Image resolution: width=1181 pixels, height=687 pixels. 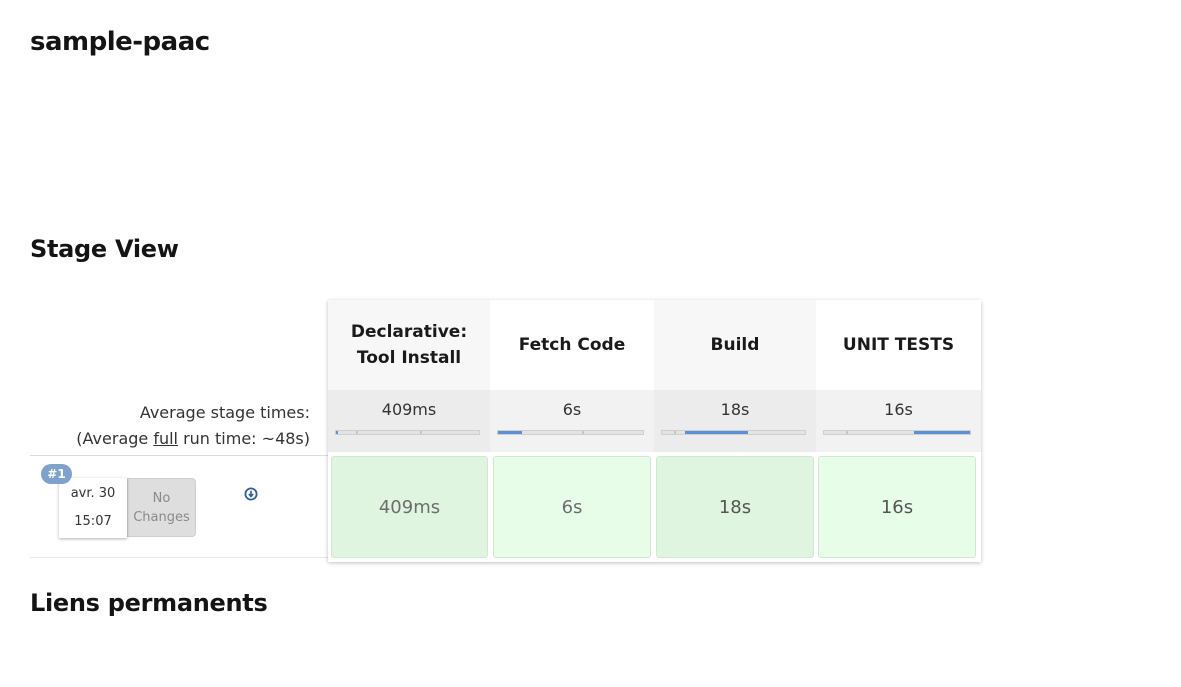 What do you see at coordinates (735, 507) in the screenshot?
I see `stage-result-build: 18s` at bounding box center [735, 507].